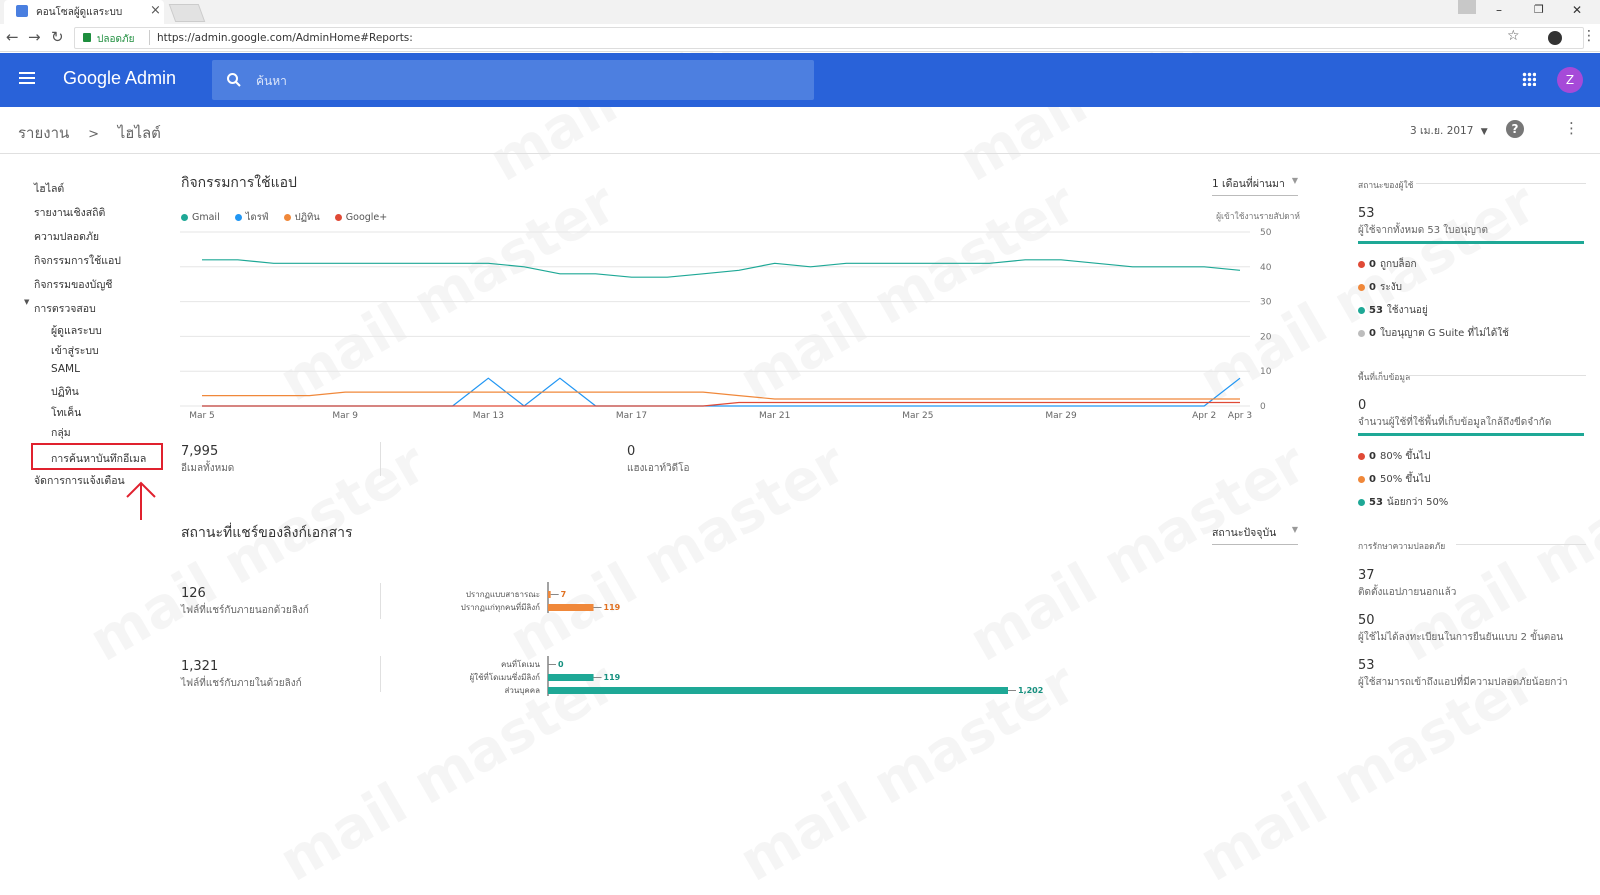  What do you see at coordinates (79, 480) in the screenshot?
I see `sidebar-item-manage-alerts: จัดการการแจ้งเตือน` at bounding box center [79, 480].